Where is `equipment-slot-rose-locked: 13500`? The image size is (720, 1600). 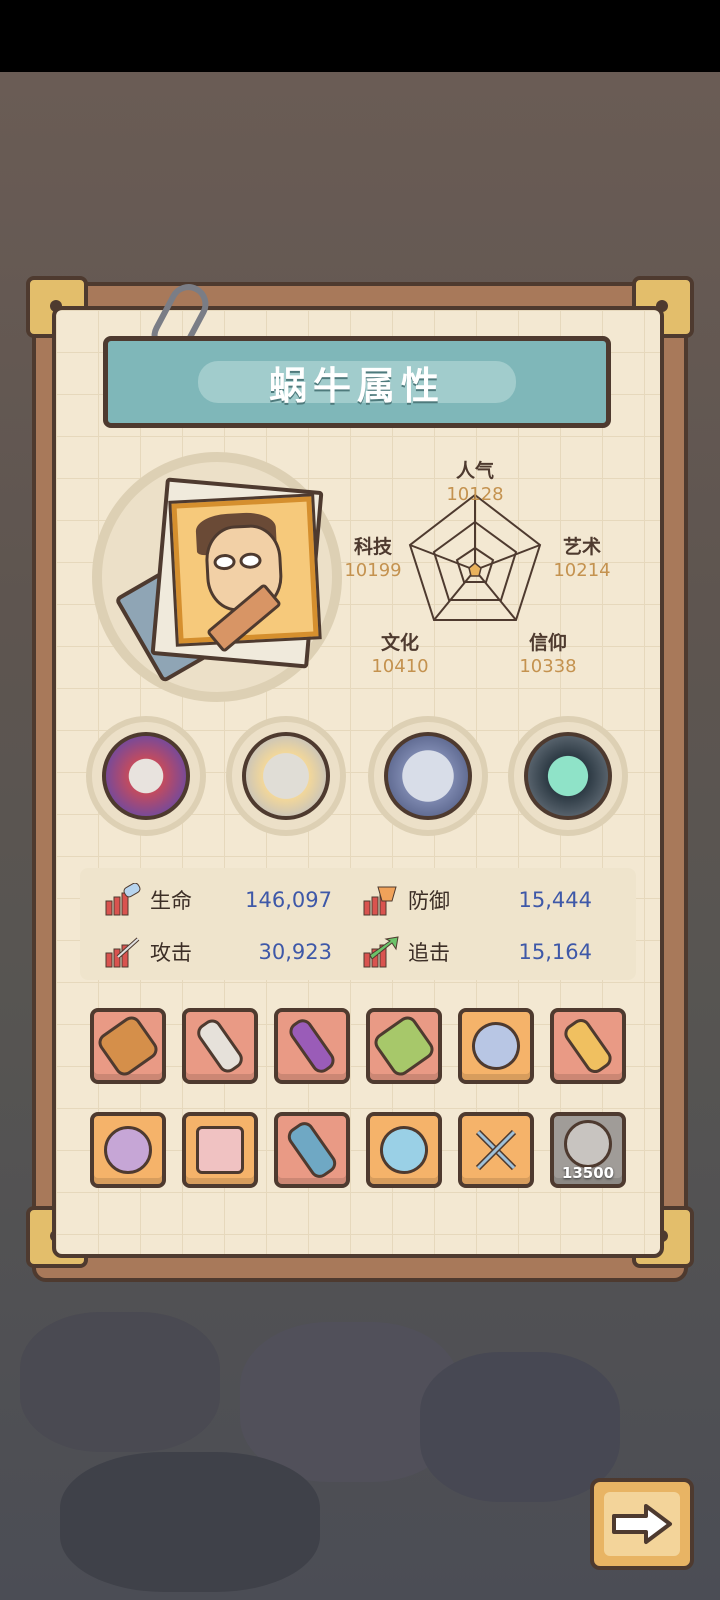 equipment-slot-rose-locked: 13500 is located at coordinates (588, 1150).